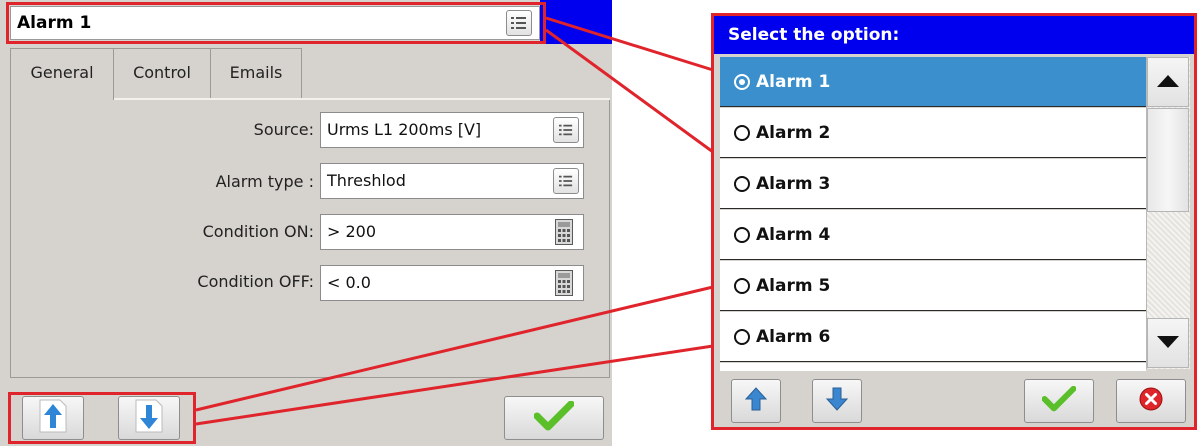  I want to click on option-alarm-4: Alarm 4, so click(933, 235).